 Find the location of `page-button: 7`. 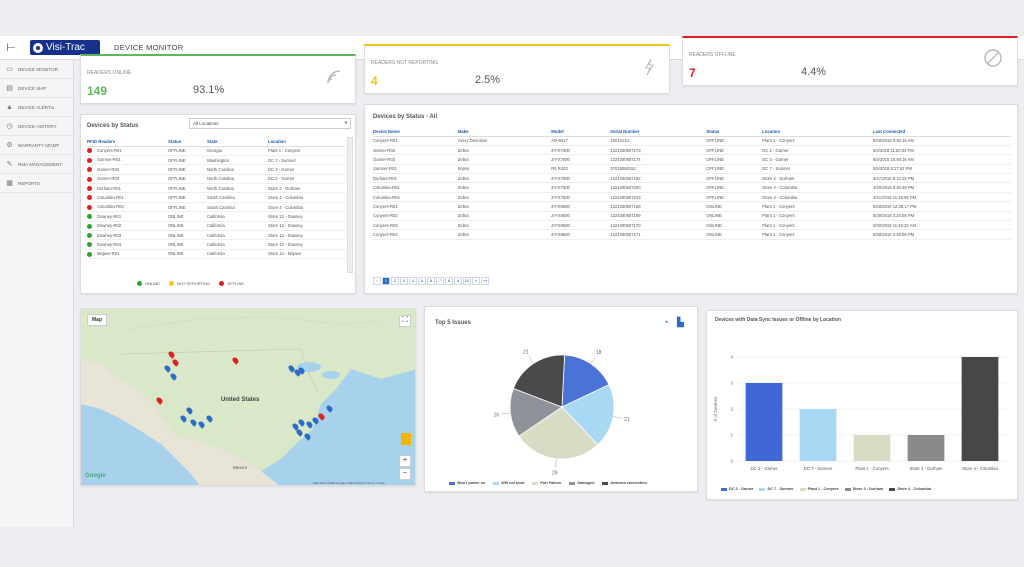

page-button: 7 is located at coordinates (440, 281).